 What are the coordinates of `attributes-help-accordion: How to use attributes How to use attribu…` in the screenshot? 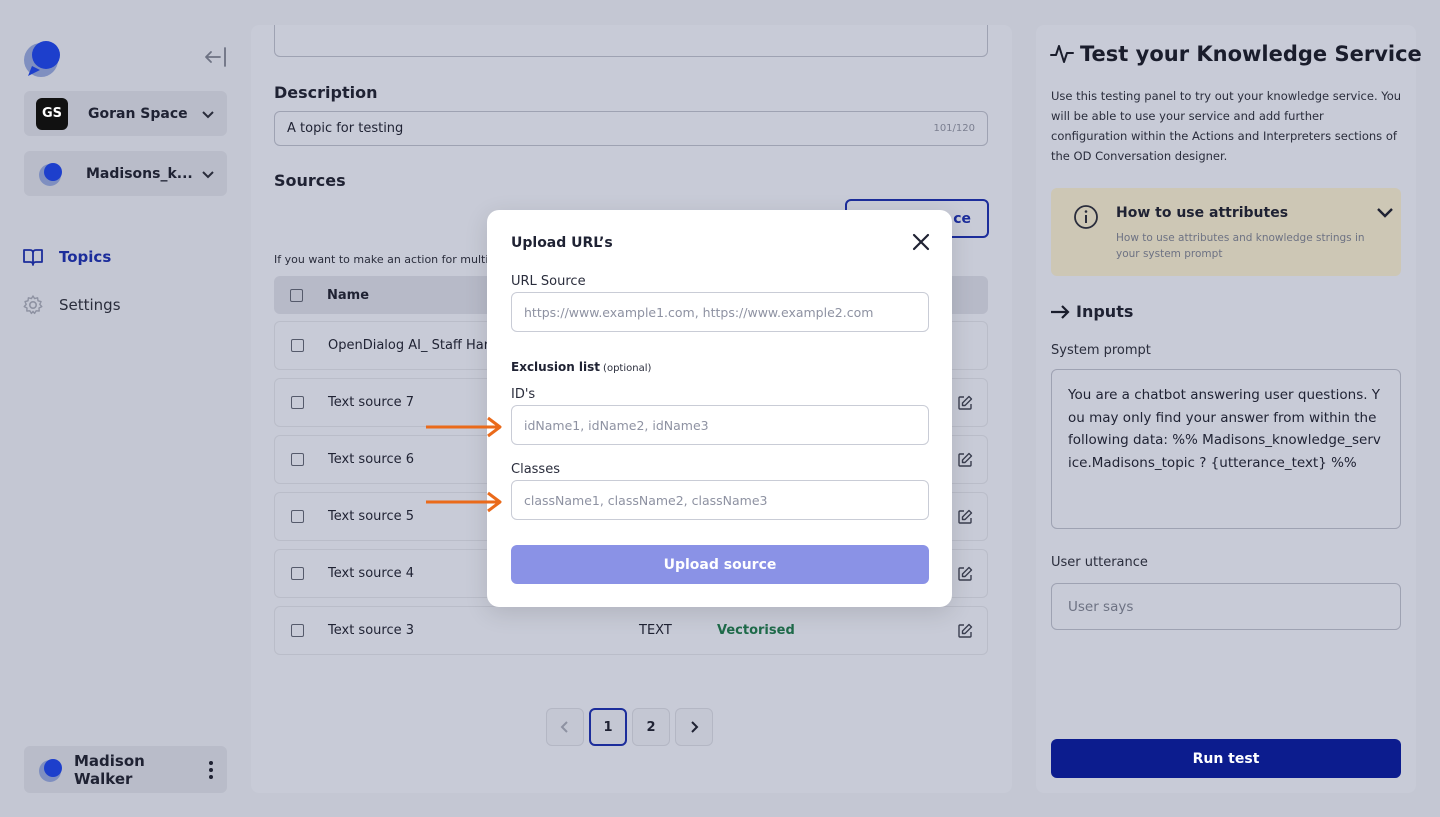 It's located at (1226, 232).